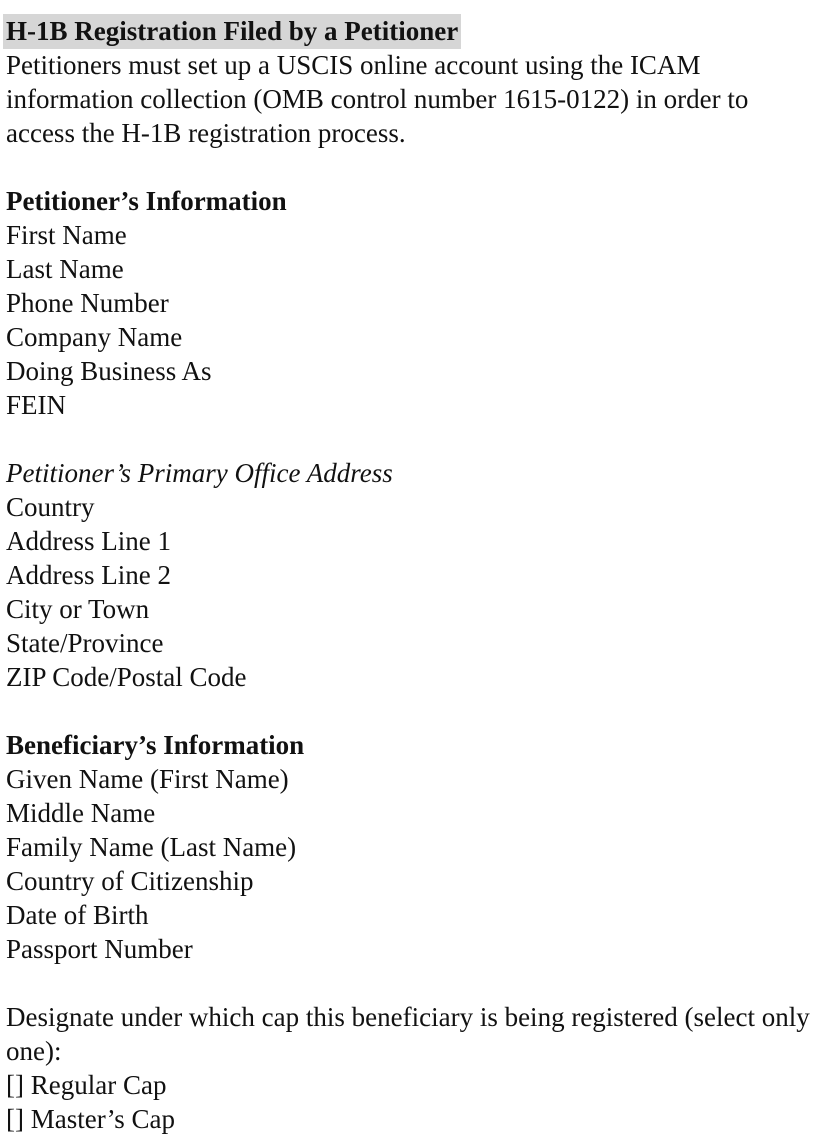 Image resolution: width=830 pixels, height=1136 pixels. I want to click on beneficiary-section-heading: Beneficiary’s Information, so click(155, 745).